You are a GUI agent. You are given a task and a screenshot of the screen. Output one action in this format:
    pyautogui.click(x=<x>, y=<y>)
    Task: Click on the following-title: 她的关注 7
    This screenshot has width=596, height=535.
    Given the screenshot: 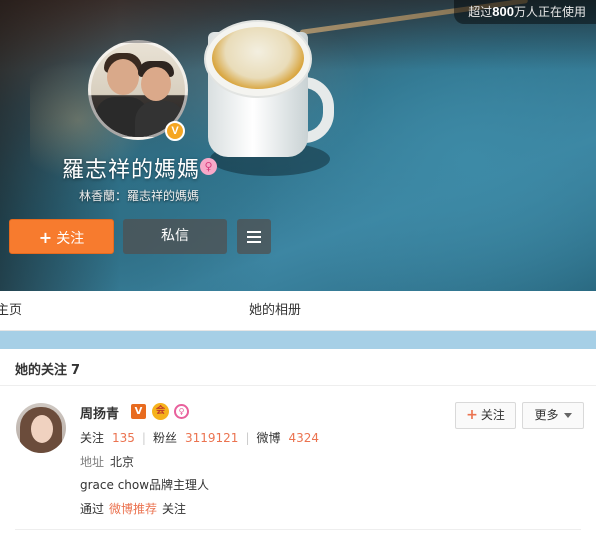 What is the action you would take?
    pyautogui.click(x=47, y=368)
    